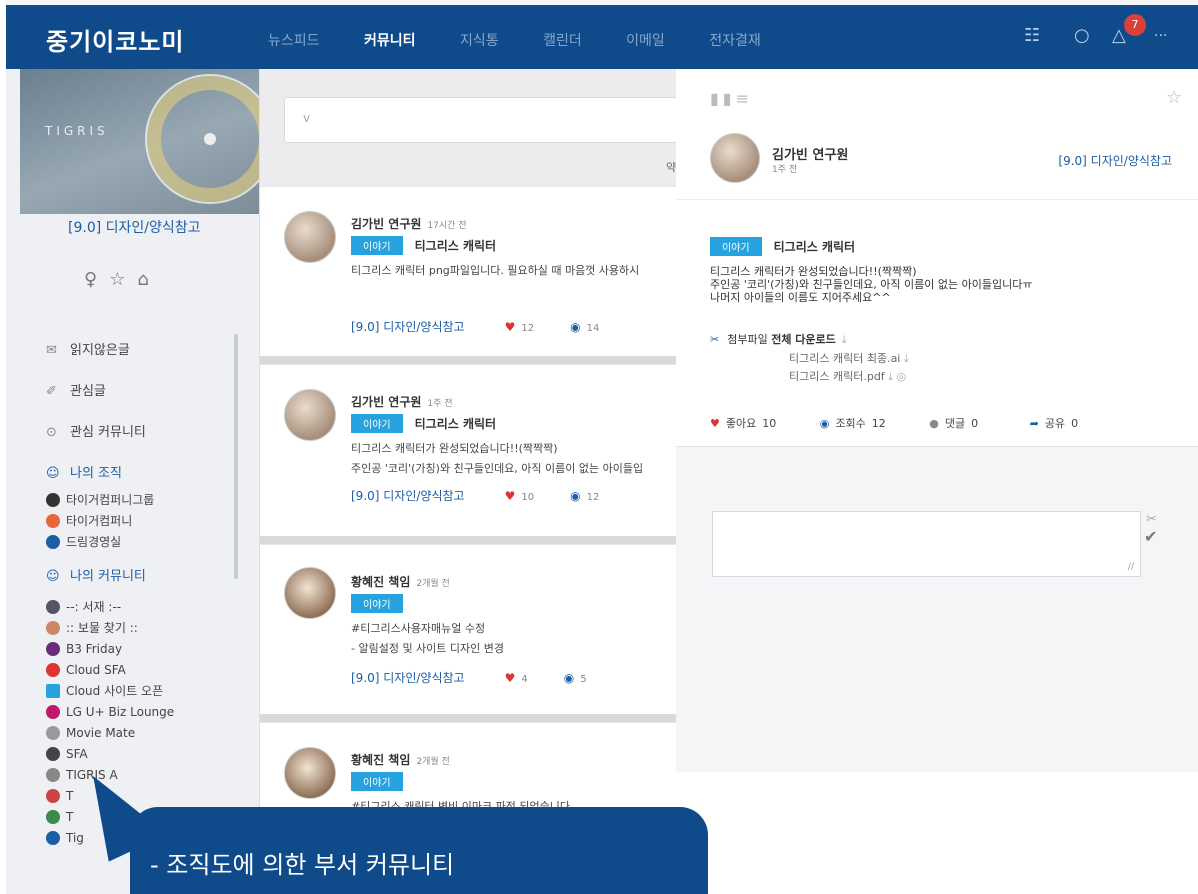 This screenshot has width=1198, height=894. I want to click on notification-badge: 7, so click(1135, 25).